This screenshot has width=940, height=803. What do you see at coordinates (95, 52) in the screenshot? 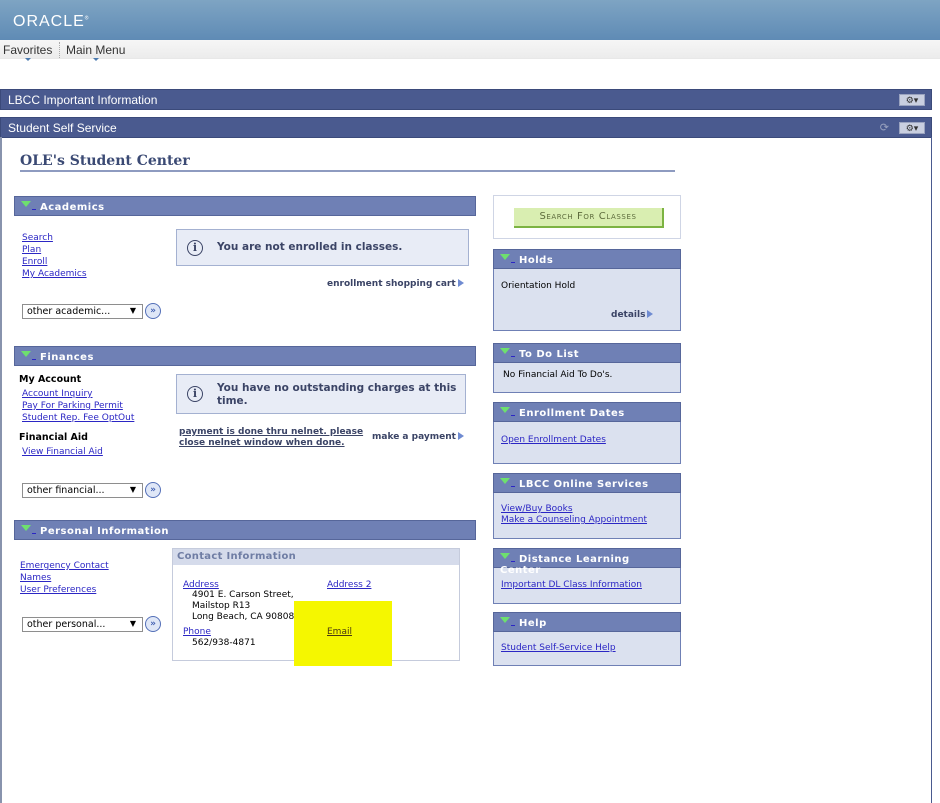
I see `nav-main-menu: Main Menu` at bounding box center [95, 52].